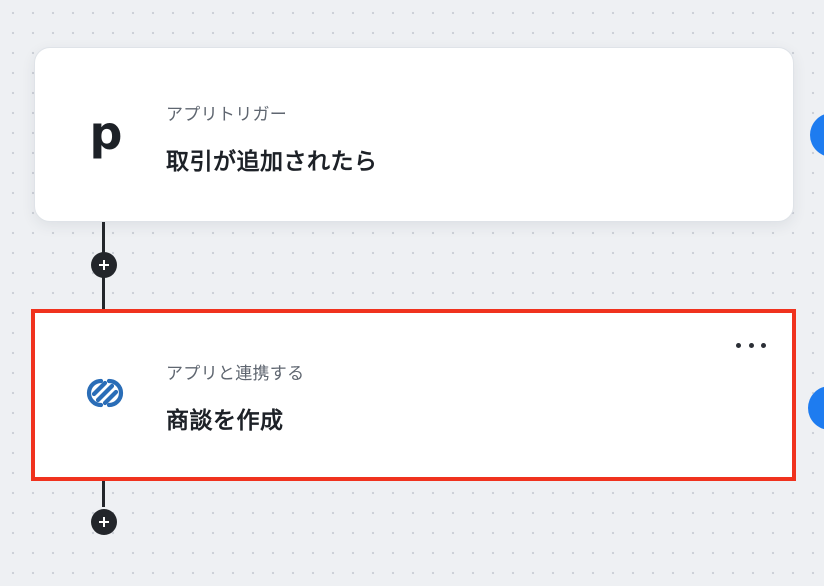 Image resolution: width=824 pixels, height=586 pixels. I want to click on action-edge-handle, so click(816, 408).